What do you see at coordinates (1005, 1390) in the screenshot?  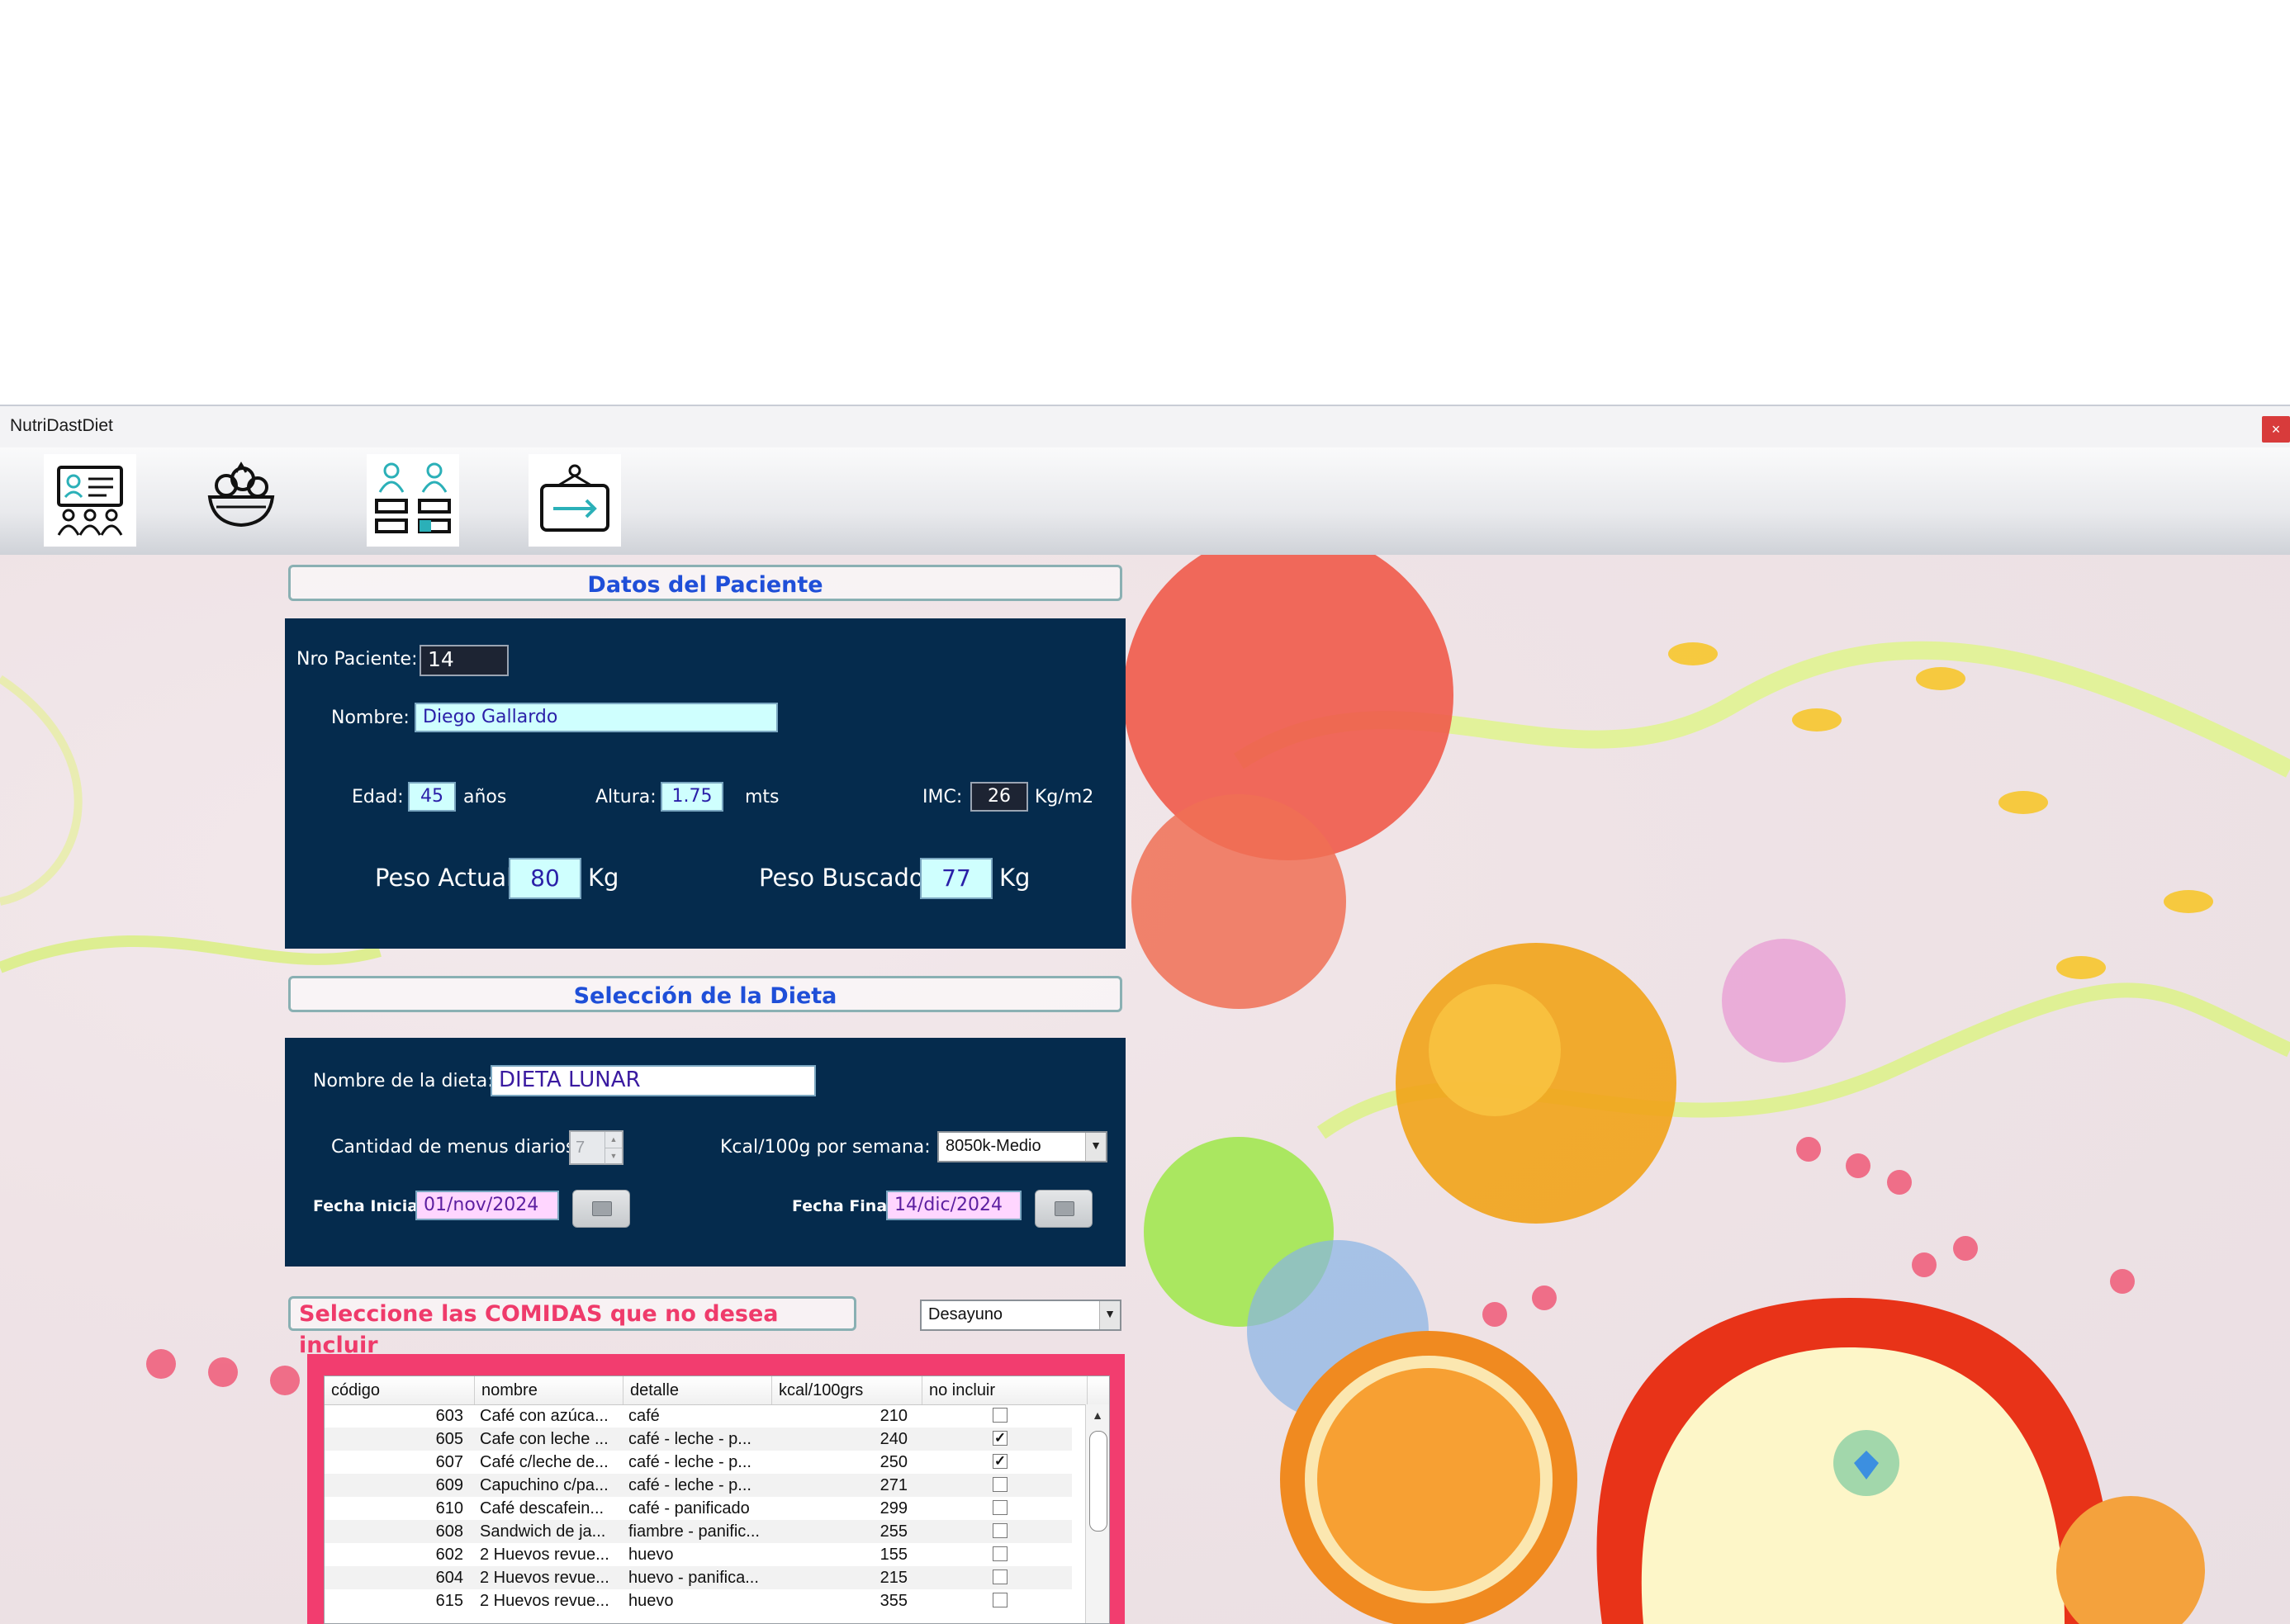 I see `column-no-incluir: no incluir` at bounding box center [1005, 1390].